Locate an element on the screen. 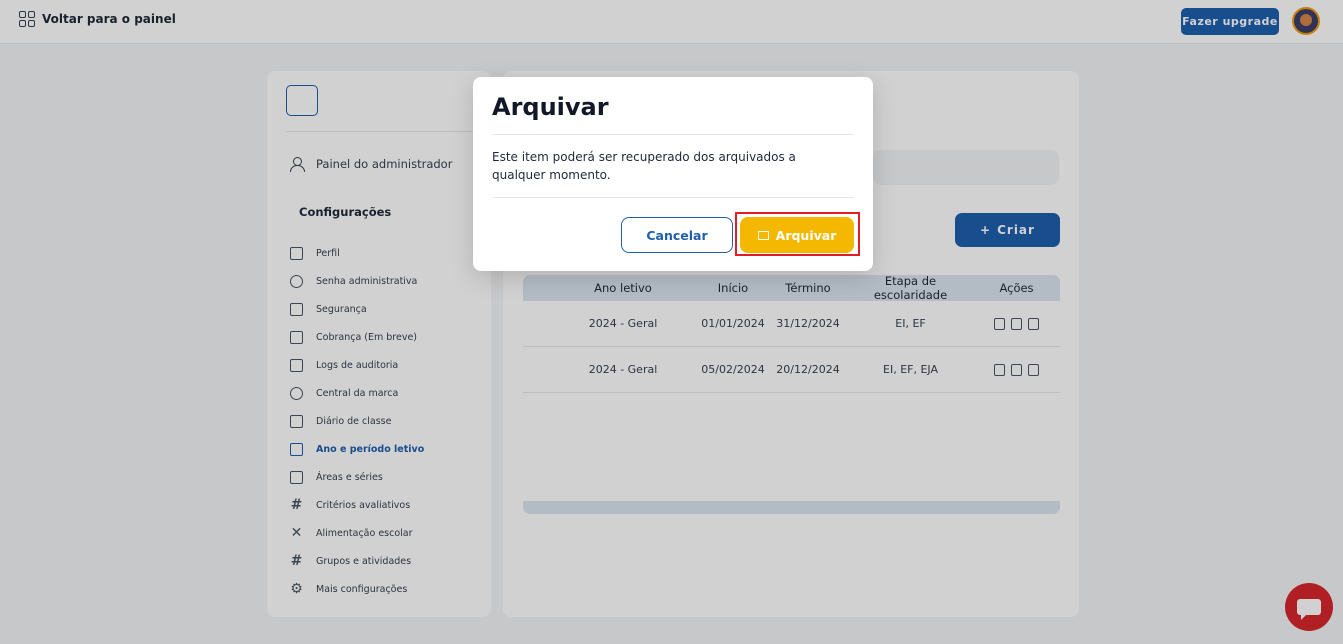  cancel-button: Cancelar is located at coordinates (677, 235).